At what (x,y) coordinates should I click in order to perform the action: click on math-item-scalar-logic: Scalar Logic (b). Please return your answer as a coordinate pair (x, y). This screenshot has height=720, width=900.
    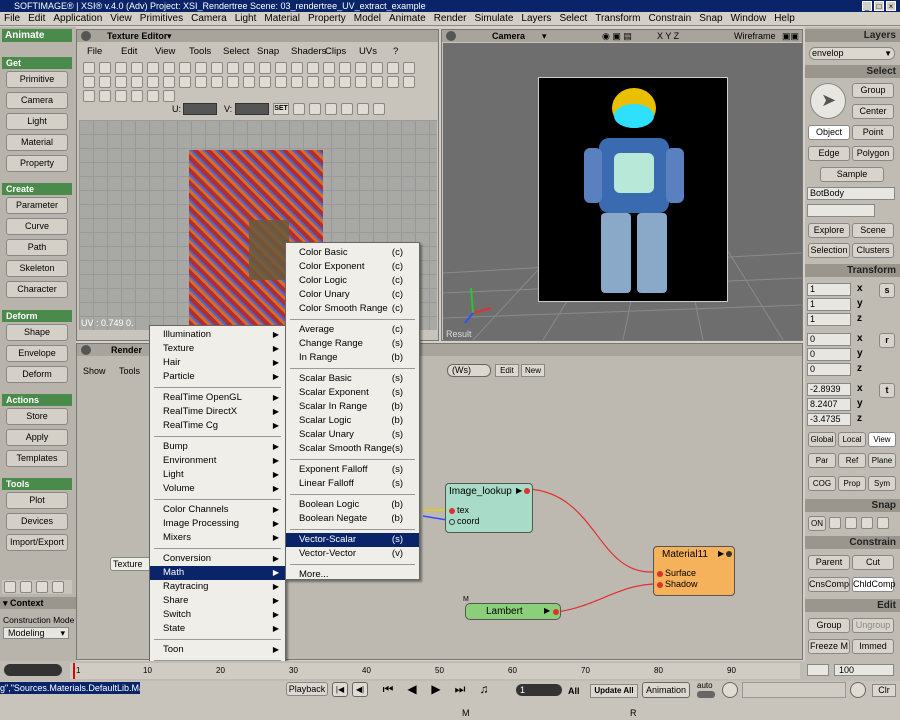
    Looking at the image, I should click on (352, 421).